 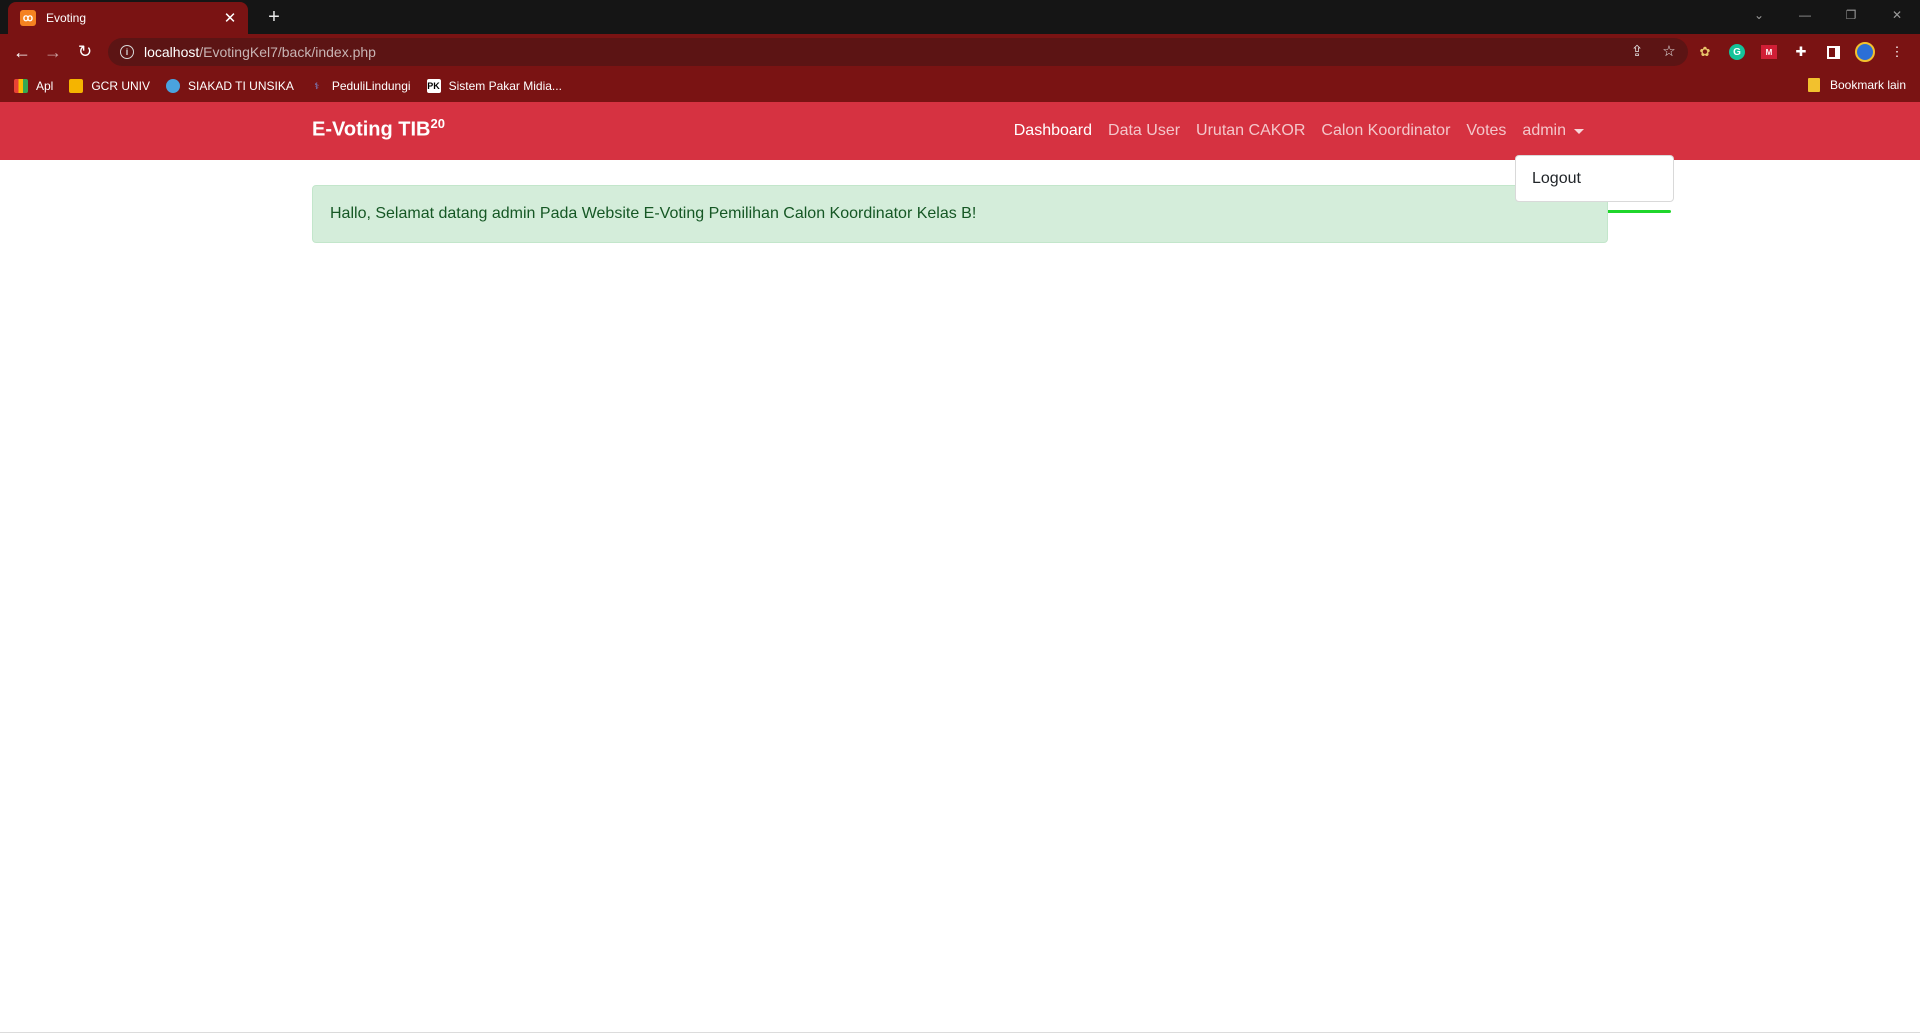 I want to click on bookmark-siakad: SIAKAD TI UNSIKA, so click(x=230, y=86).